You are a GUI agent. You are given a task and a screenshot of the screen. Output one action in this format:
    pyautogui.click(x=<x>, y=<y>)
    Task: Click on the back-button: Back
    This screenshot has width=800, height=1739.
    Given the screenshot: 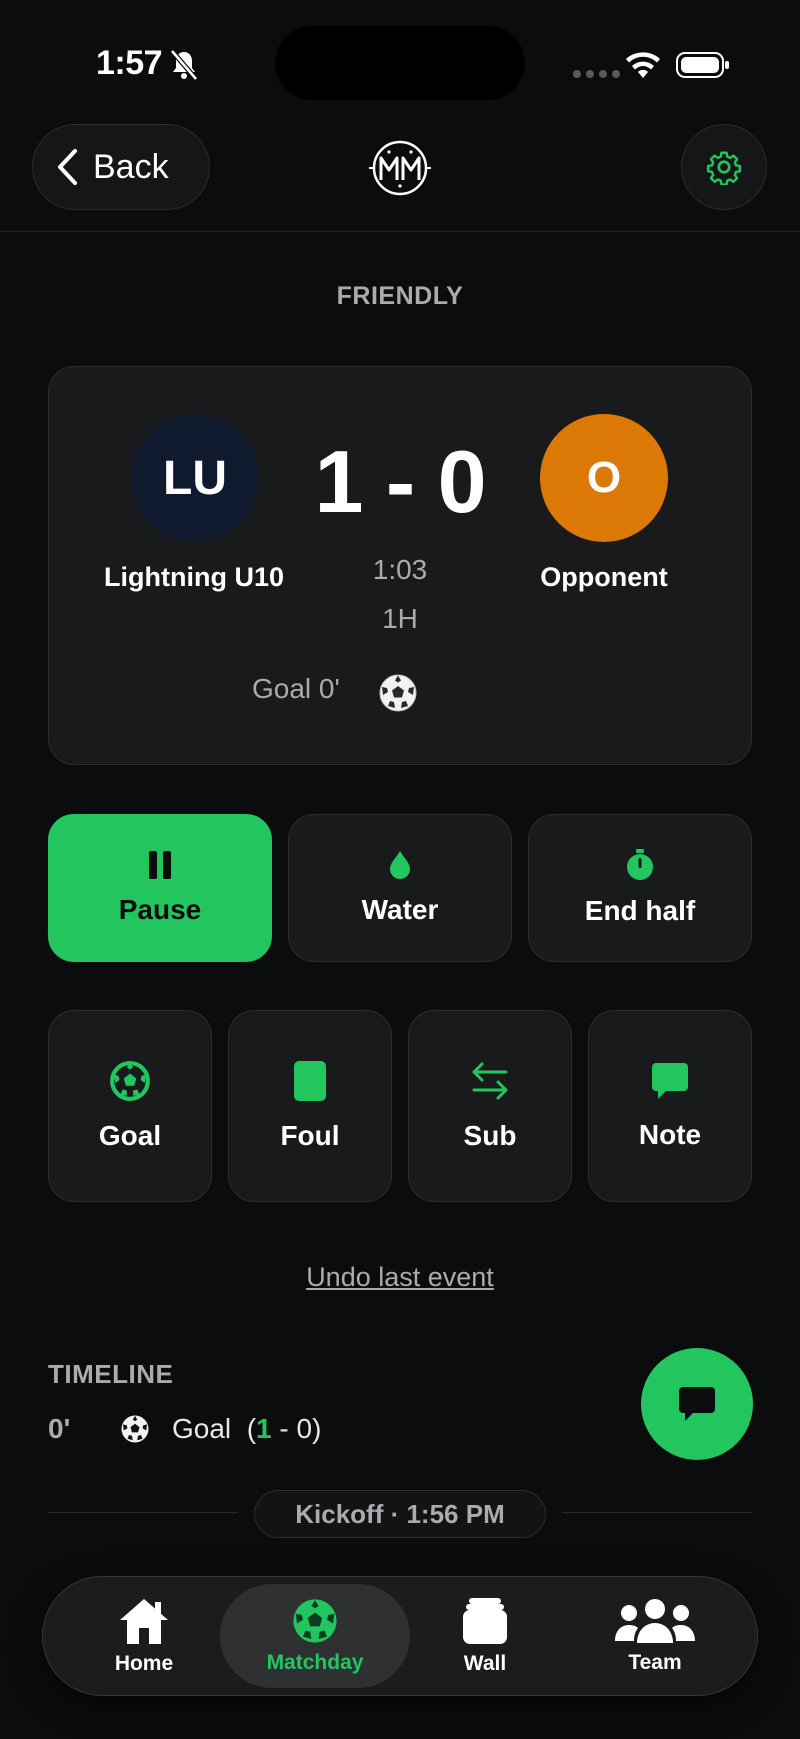 What is the action you would take?
    pyautogui.click(x=121, y=167)
    